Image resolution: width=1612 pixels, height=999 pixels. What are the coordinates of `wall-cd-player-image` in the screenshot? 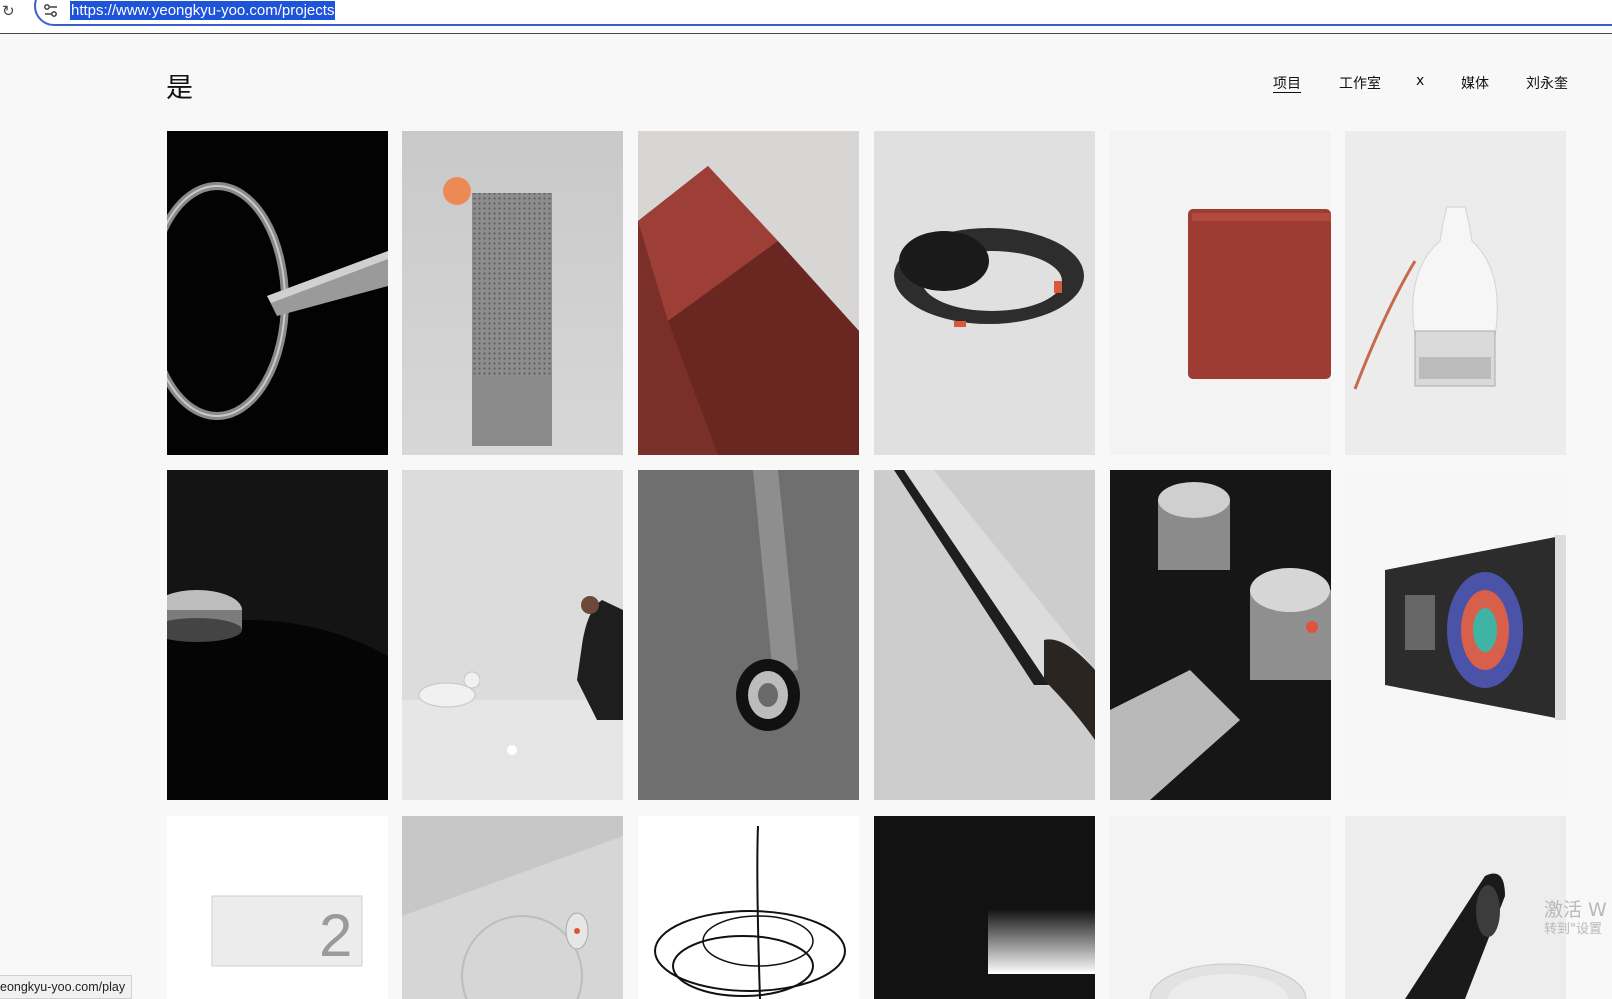 It's located at (1455, 635).